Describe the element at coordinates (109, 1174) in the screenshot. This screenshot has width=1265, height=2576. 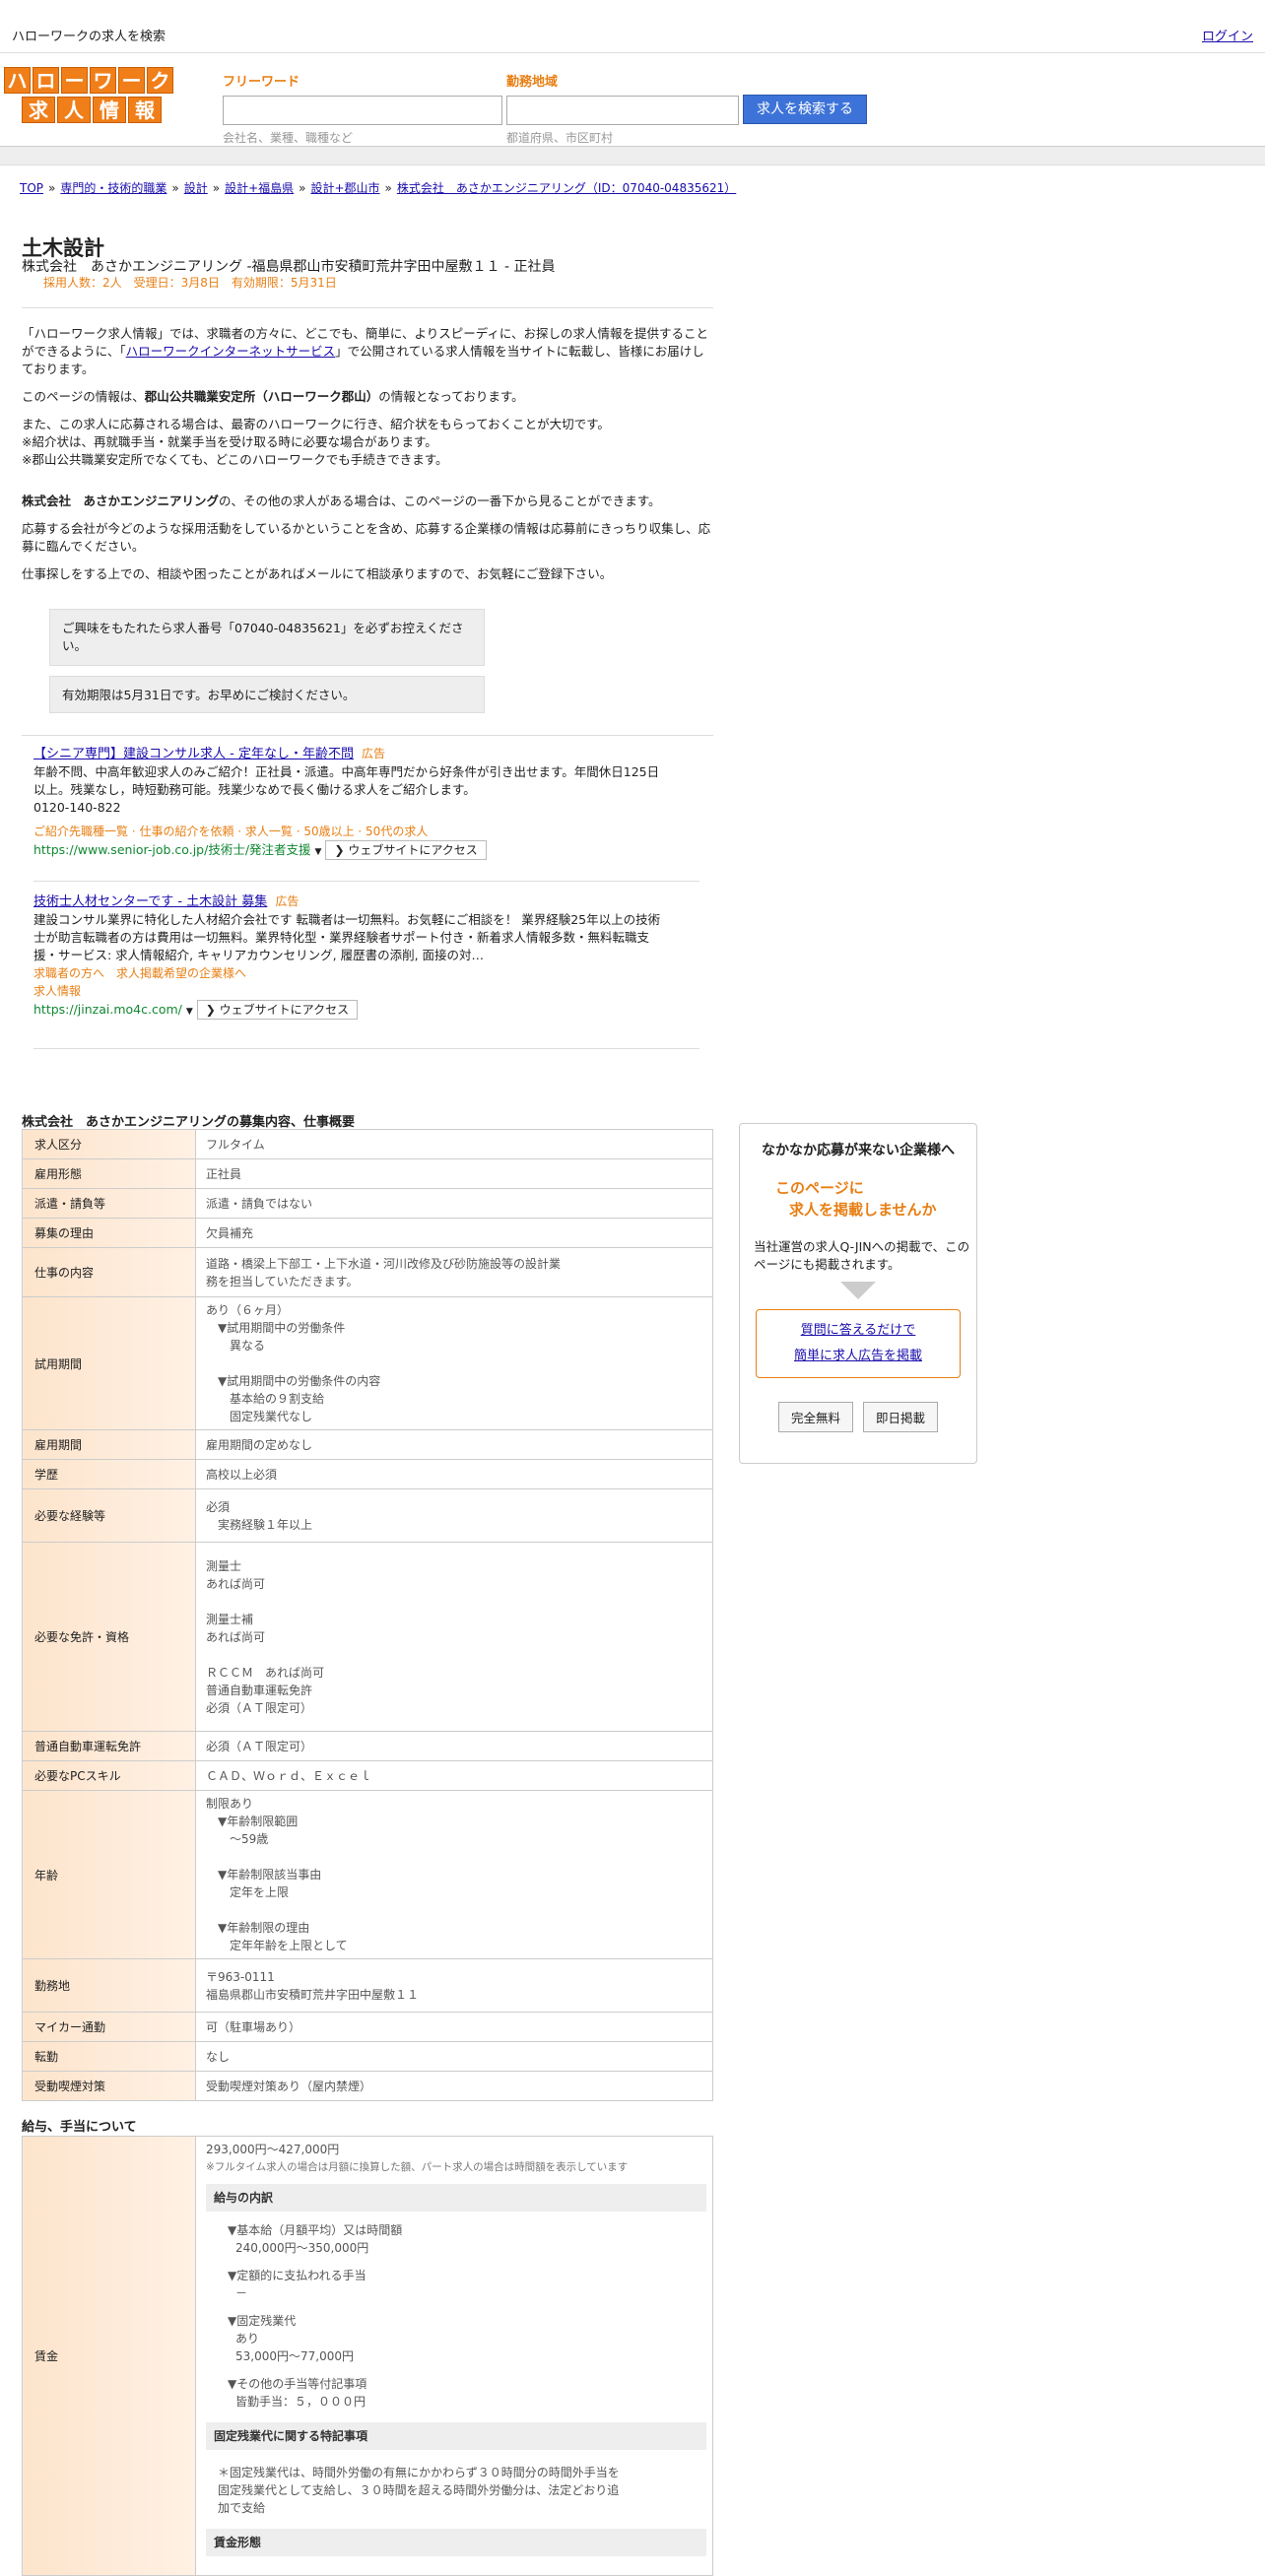
I see `row-label: 雇用形態` at that location.